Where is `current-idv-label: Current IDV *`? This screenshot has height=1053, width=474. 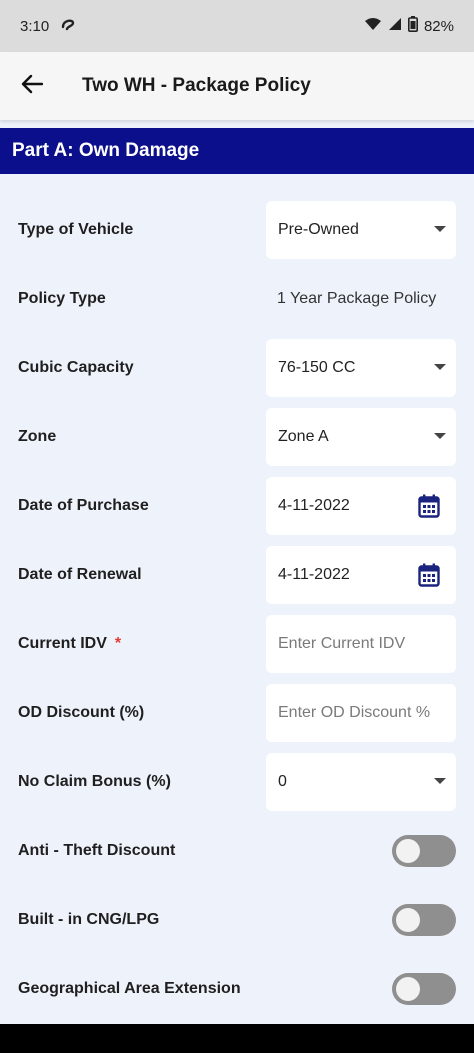
current-idv-label: Current IDV * is located at coordinates (69, 644).